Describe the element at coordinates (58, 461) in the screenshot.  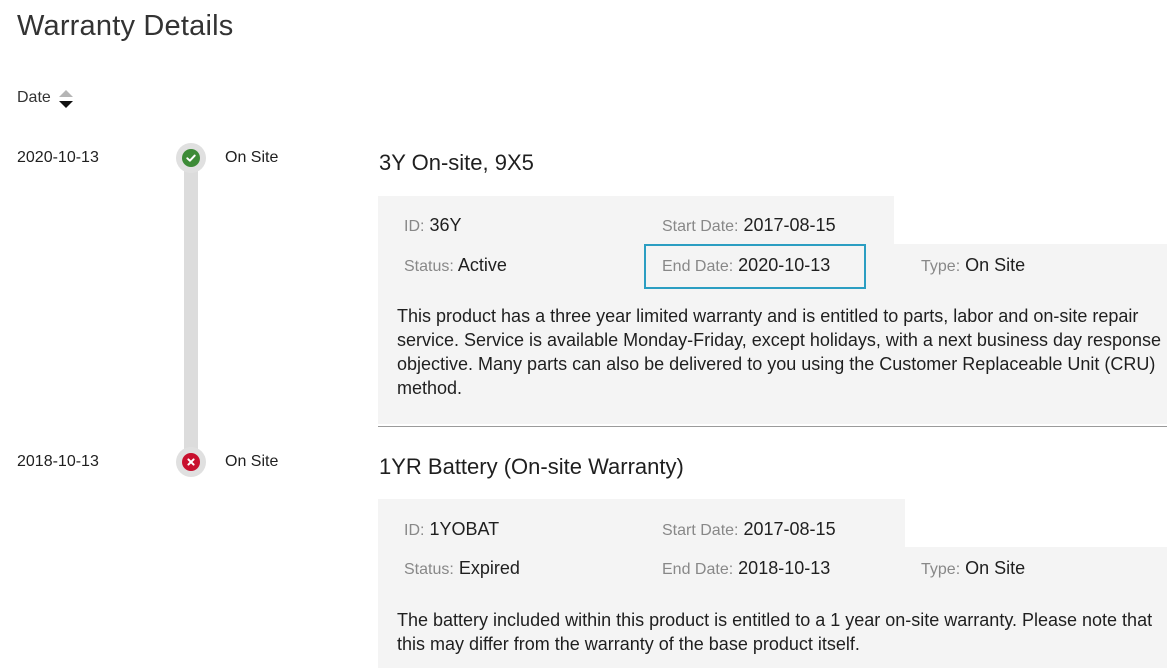
I see `warranty-date: 2018-10-13` at that location.